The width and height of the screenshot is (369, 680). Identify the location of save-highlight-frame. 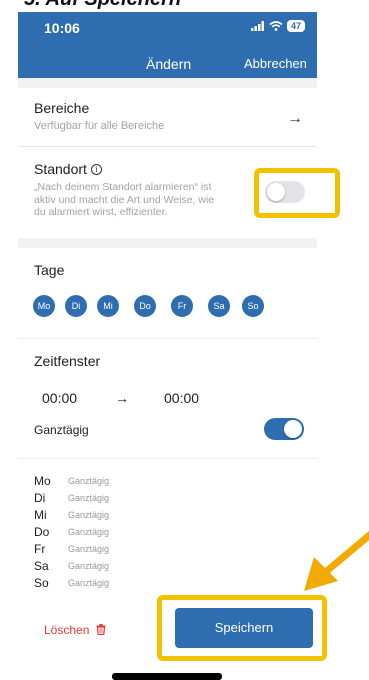
(242, 628).